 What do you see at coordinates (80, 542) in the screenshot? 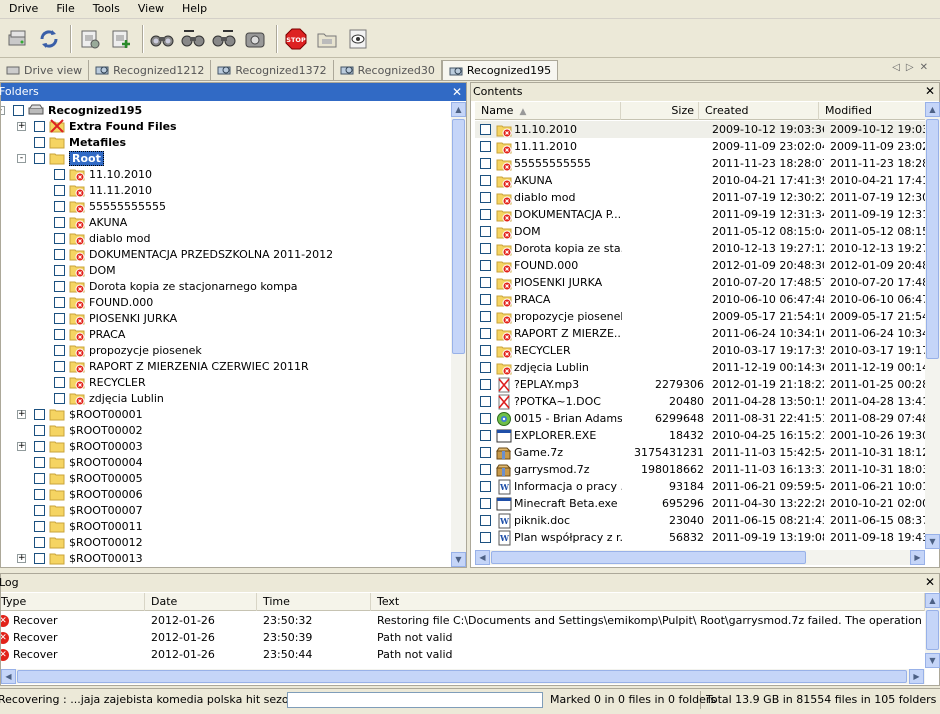
I see `tree-item: $ROOT00012` at bounding box center [80, 542].